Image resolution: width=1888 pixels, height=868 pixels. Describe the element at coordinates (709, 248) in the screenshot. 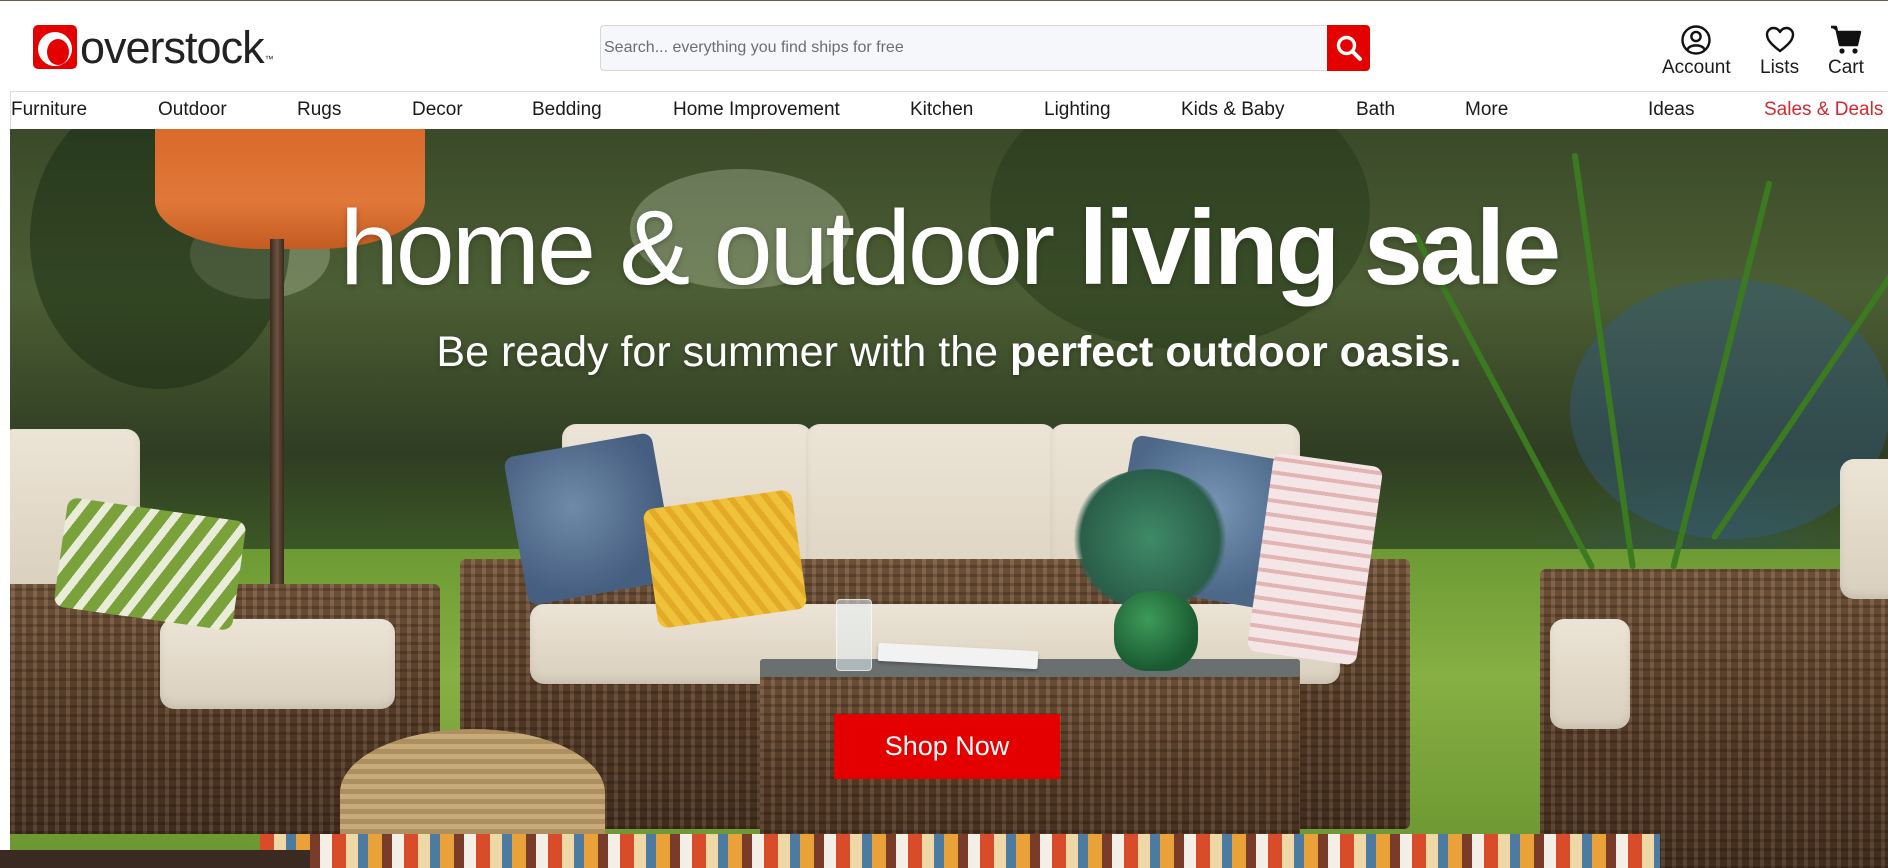

I see `hero-title-light: home & outdoor` at that location.